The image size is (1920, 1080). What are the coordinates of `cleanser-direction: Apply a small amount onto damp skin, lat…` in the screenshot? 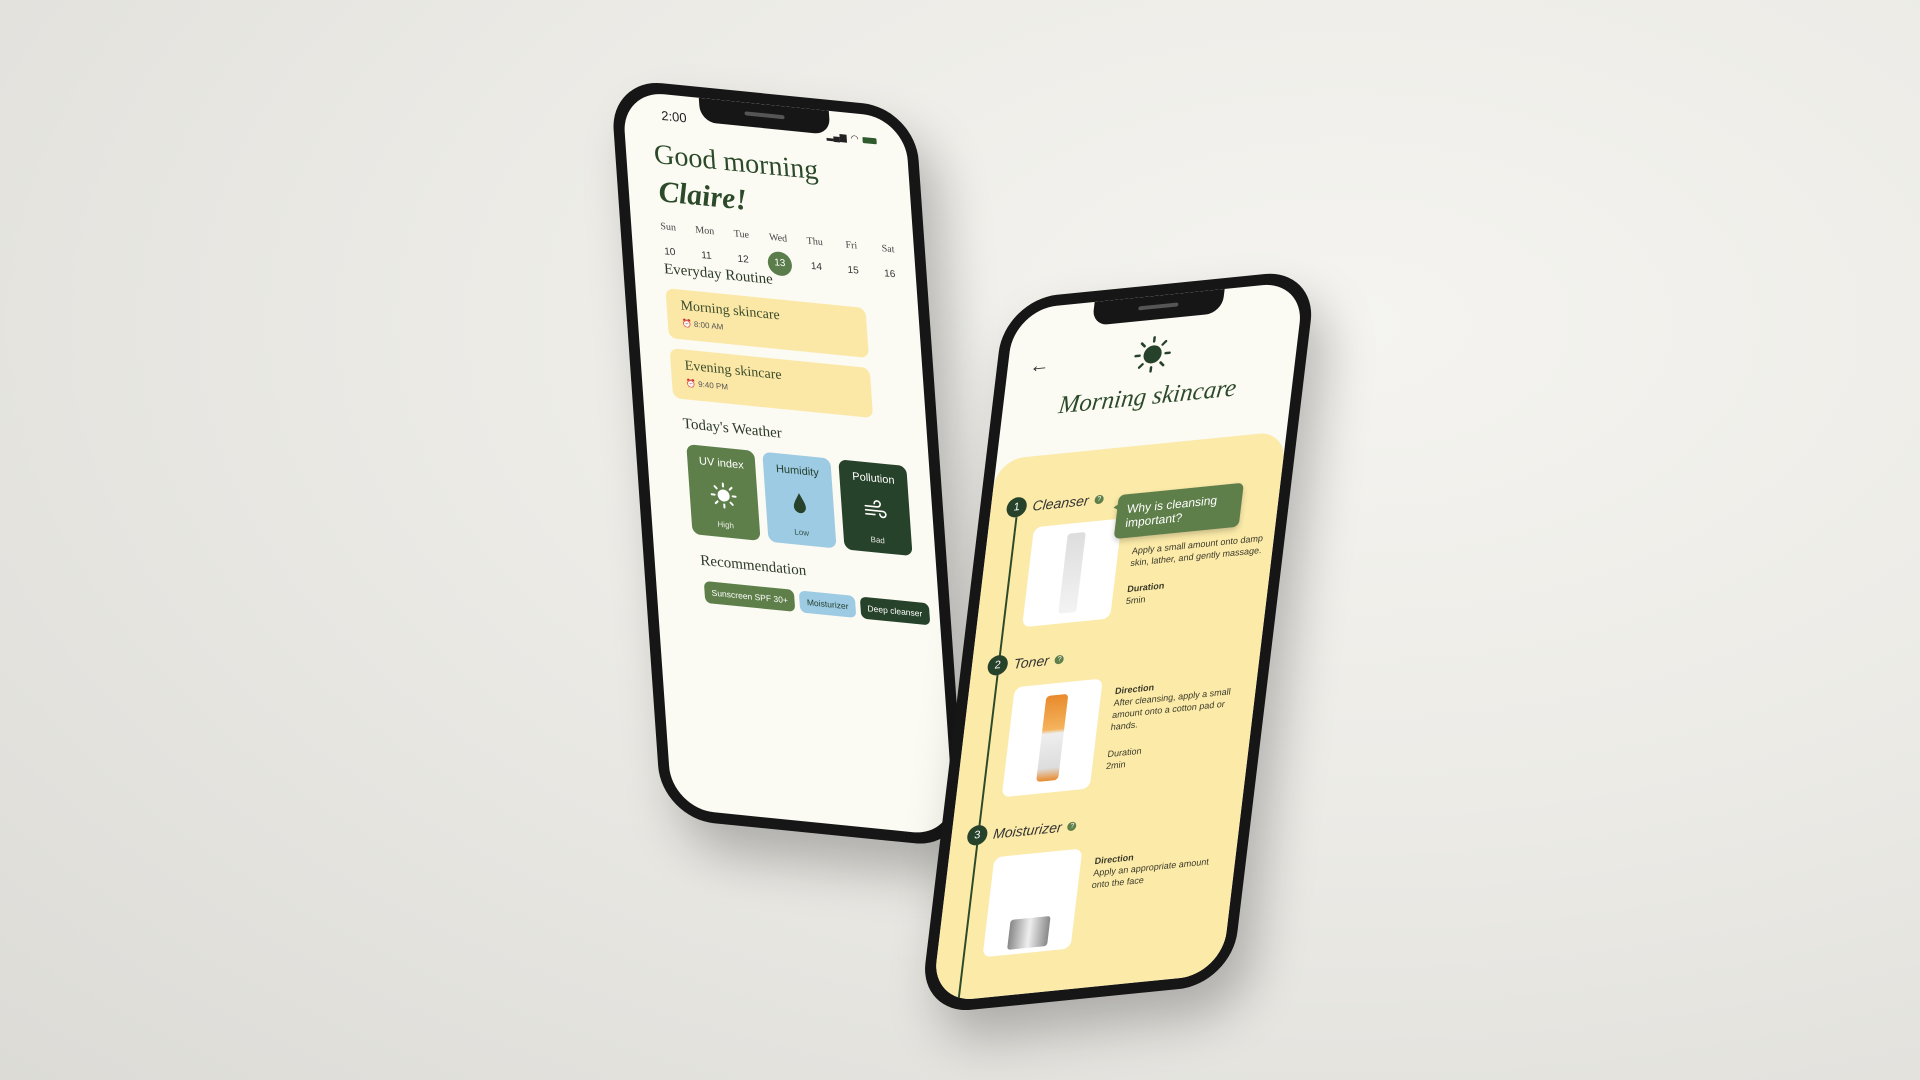 It's located at (1196, 570).